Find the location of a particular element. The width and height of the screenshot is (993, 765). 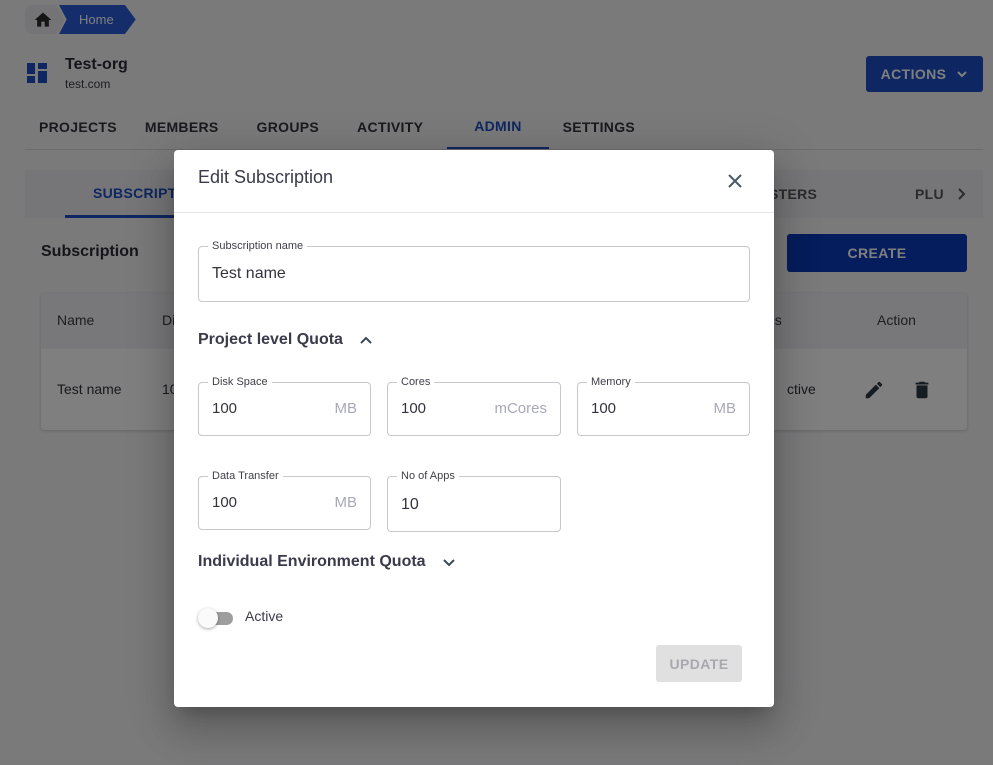

data-transfer-label: Data Transfer is located at coordinates (245, 476).